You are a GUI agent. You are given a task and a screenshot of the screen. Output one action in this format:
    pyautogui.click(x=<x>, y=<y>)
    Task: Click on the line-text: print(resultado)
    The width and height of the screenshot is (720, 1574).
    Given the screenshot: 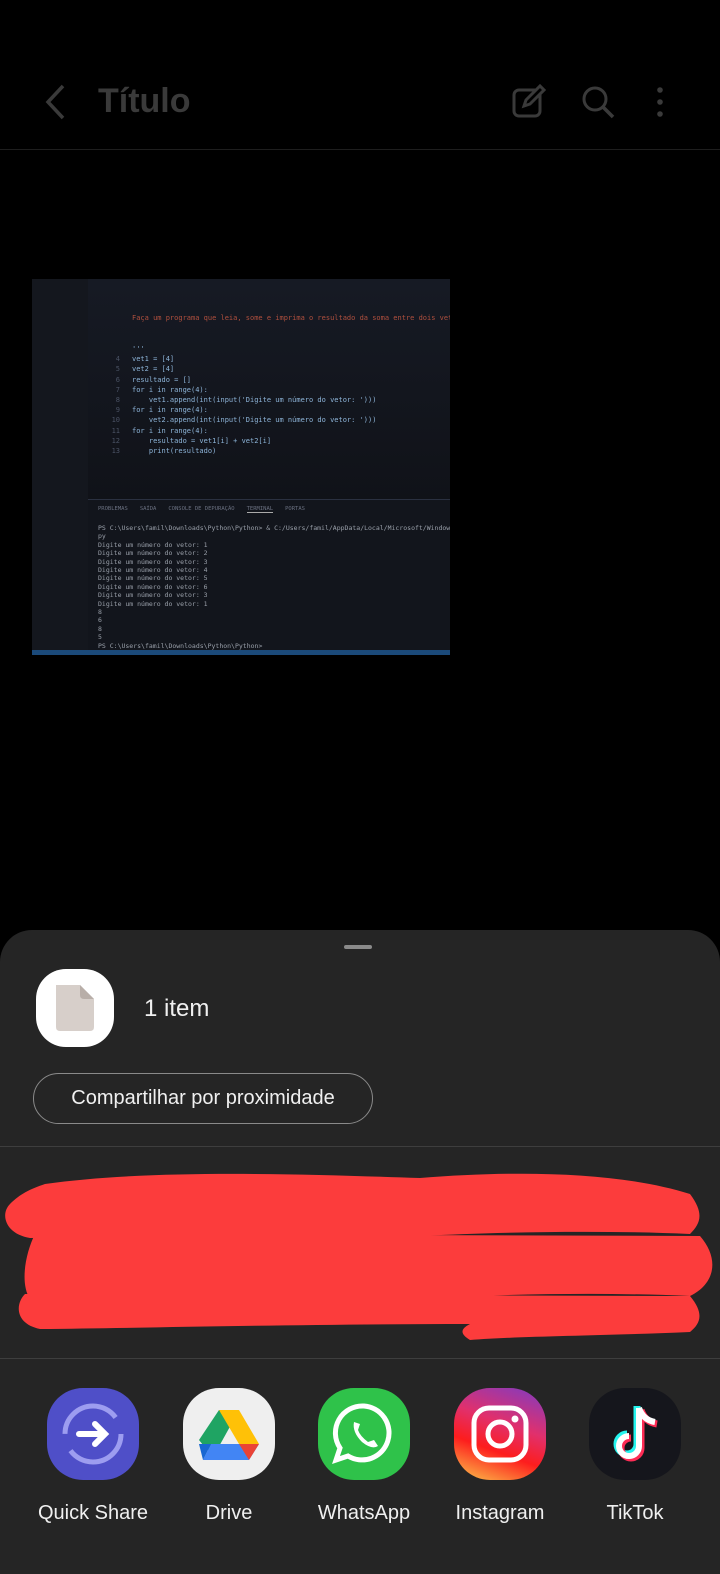 What is the action you would take?
    pyautogui.click(x=174, y=451)
    